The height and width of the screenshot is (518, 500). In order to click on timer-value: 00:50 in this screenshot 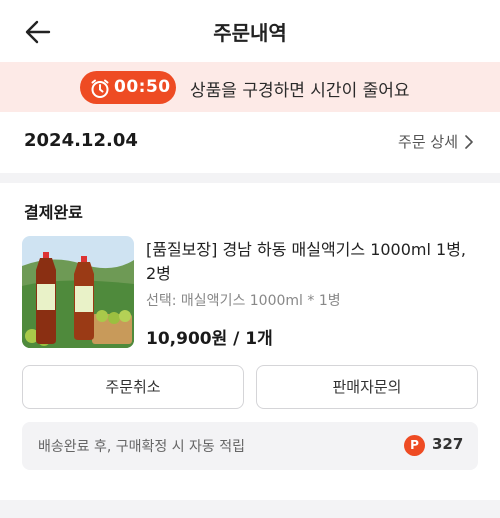, I will do `click(142, 87)`.